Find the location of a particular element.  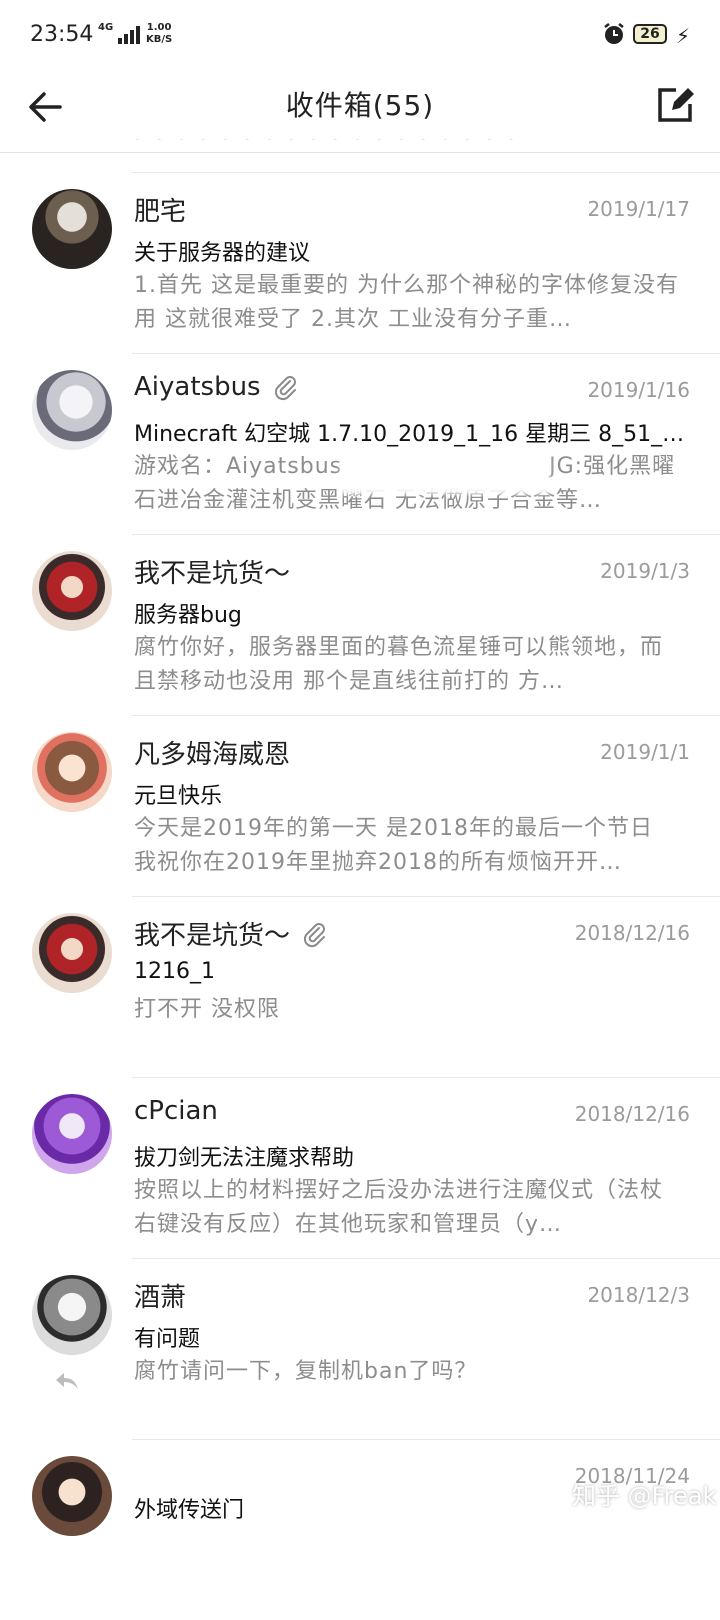

page-title: 收件箱(55) is located at coordinates (360, 105).